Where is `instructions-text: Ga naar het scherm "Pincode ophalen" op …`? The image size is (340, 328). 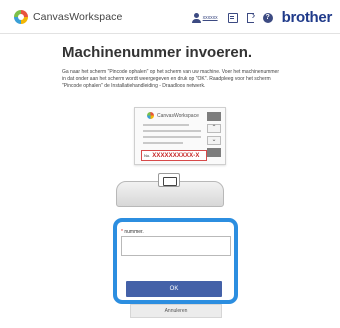
instructions-text: Ga naar het scherm "Pincode ophalen" op … is located at coordinates (170, 79).